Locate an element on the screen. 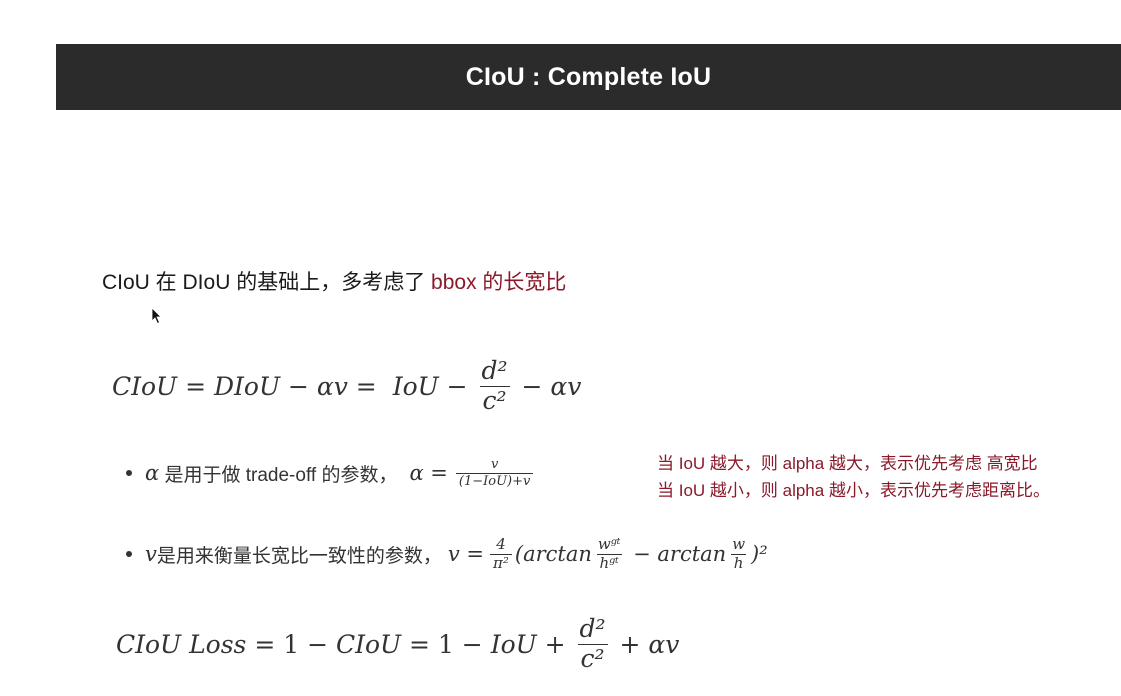 This screenshot has height=696, width=1121. bullet2-close: )² is located at coordinates (759, 554).